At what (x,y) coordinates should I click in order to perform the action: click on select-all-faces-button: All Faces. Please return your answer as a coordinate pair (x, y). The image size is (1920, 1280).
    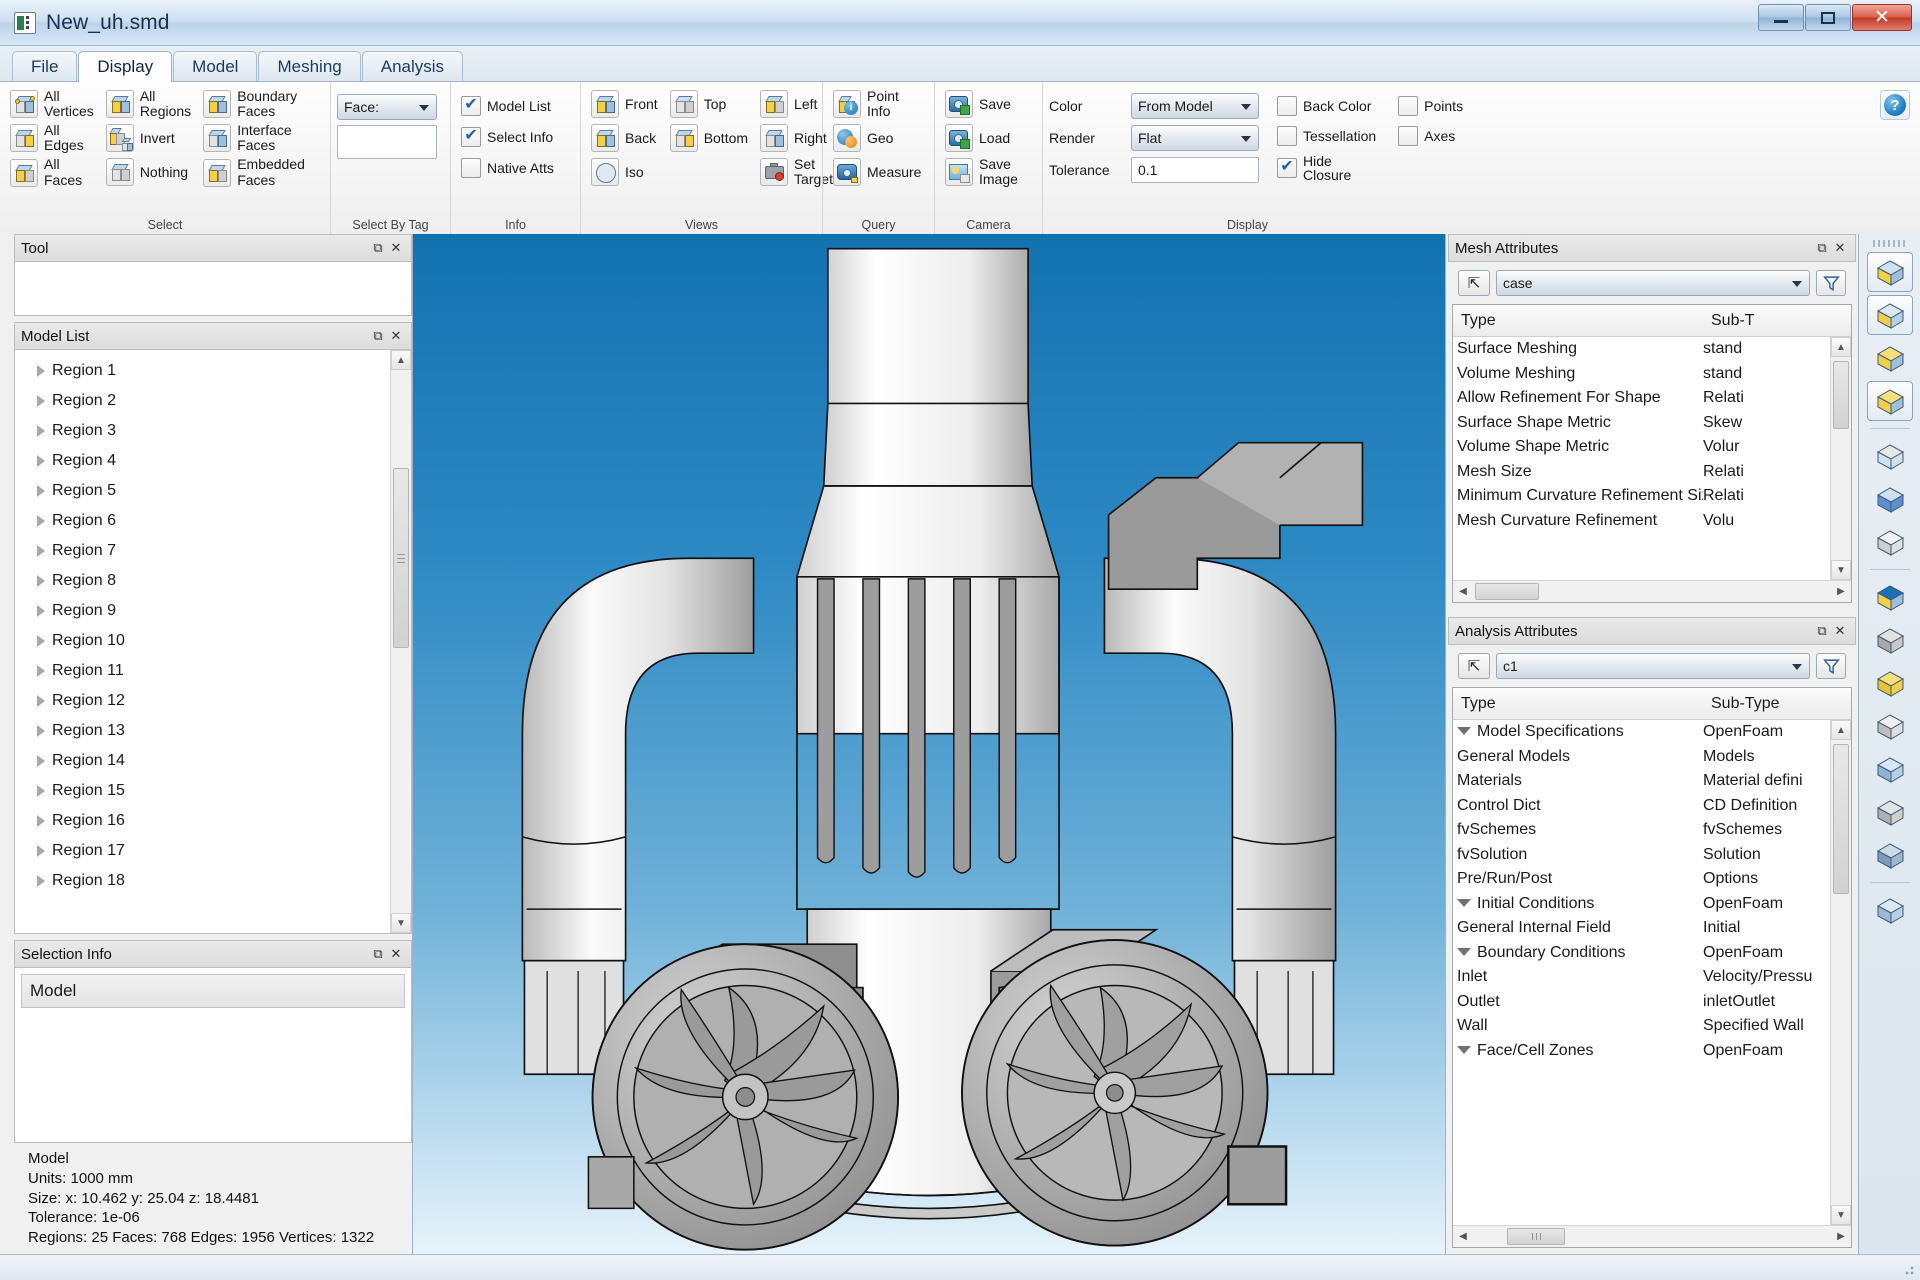
    Looking at the image, I should click on (52, 172).